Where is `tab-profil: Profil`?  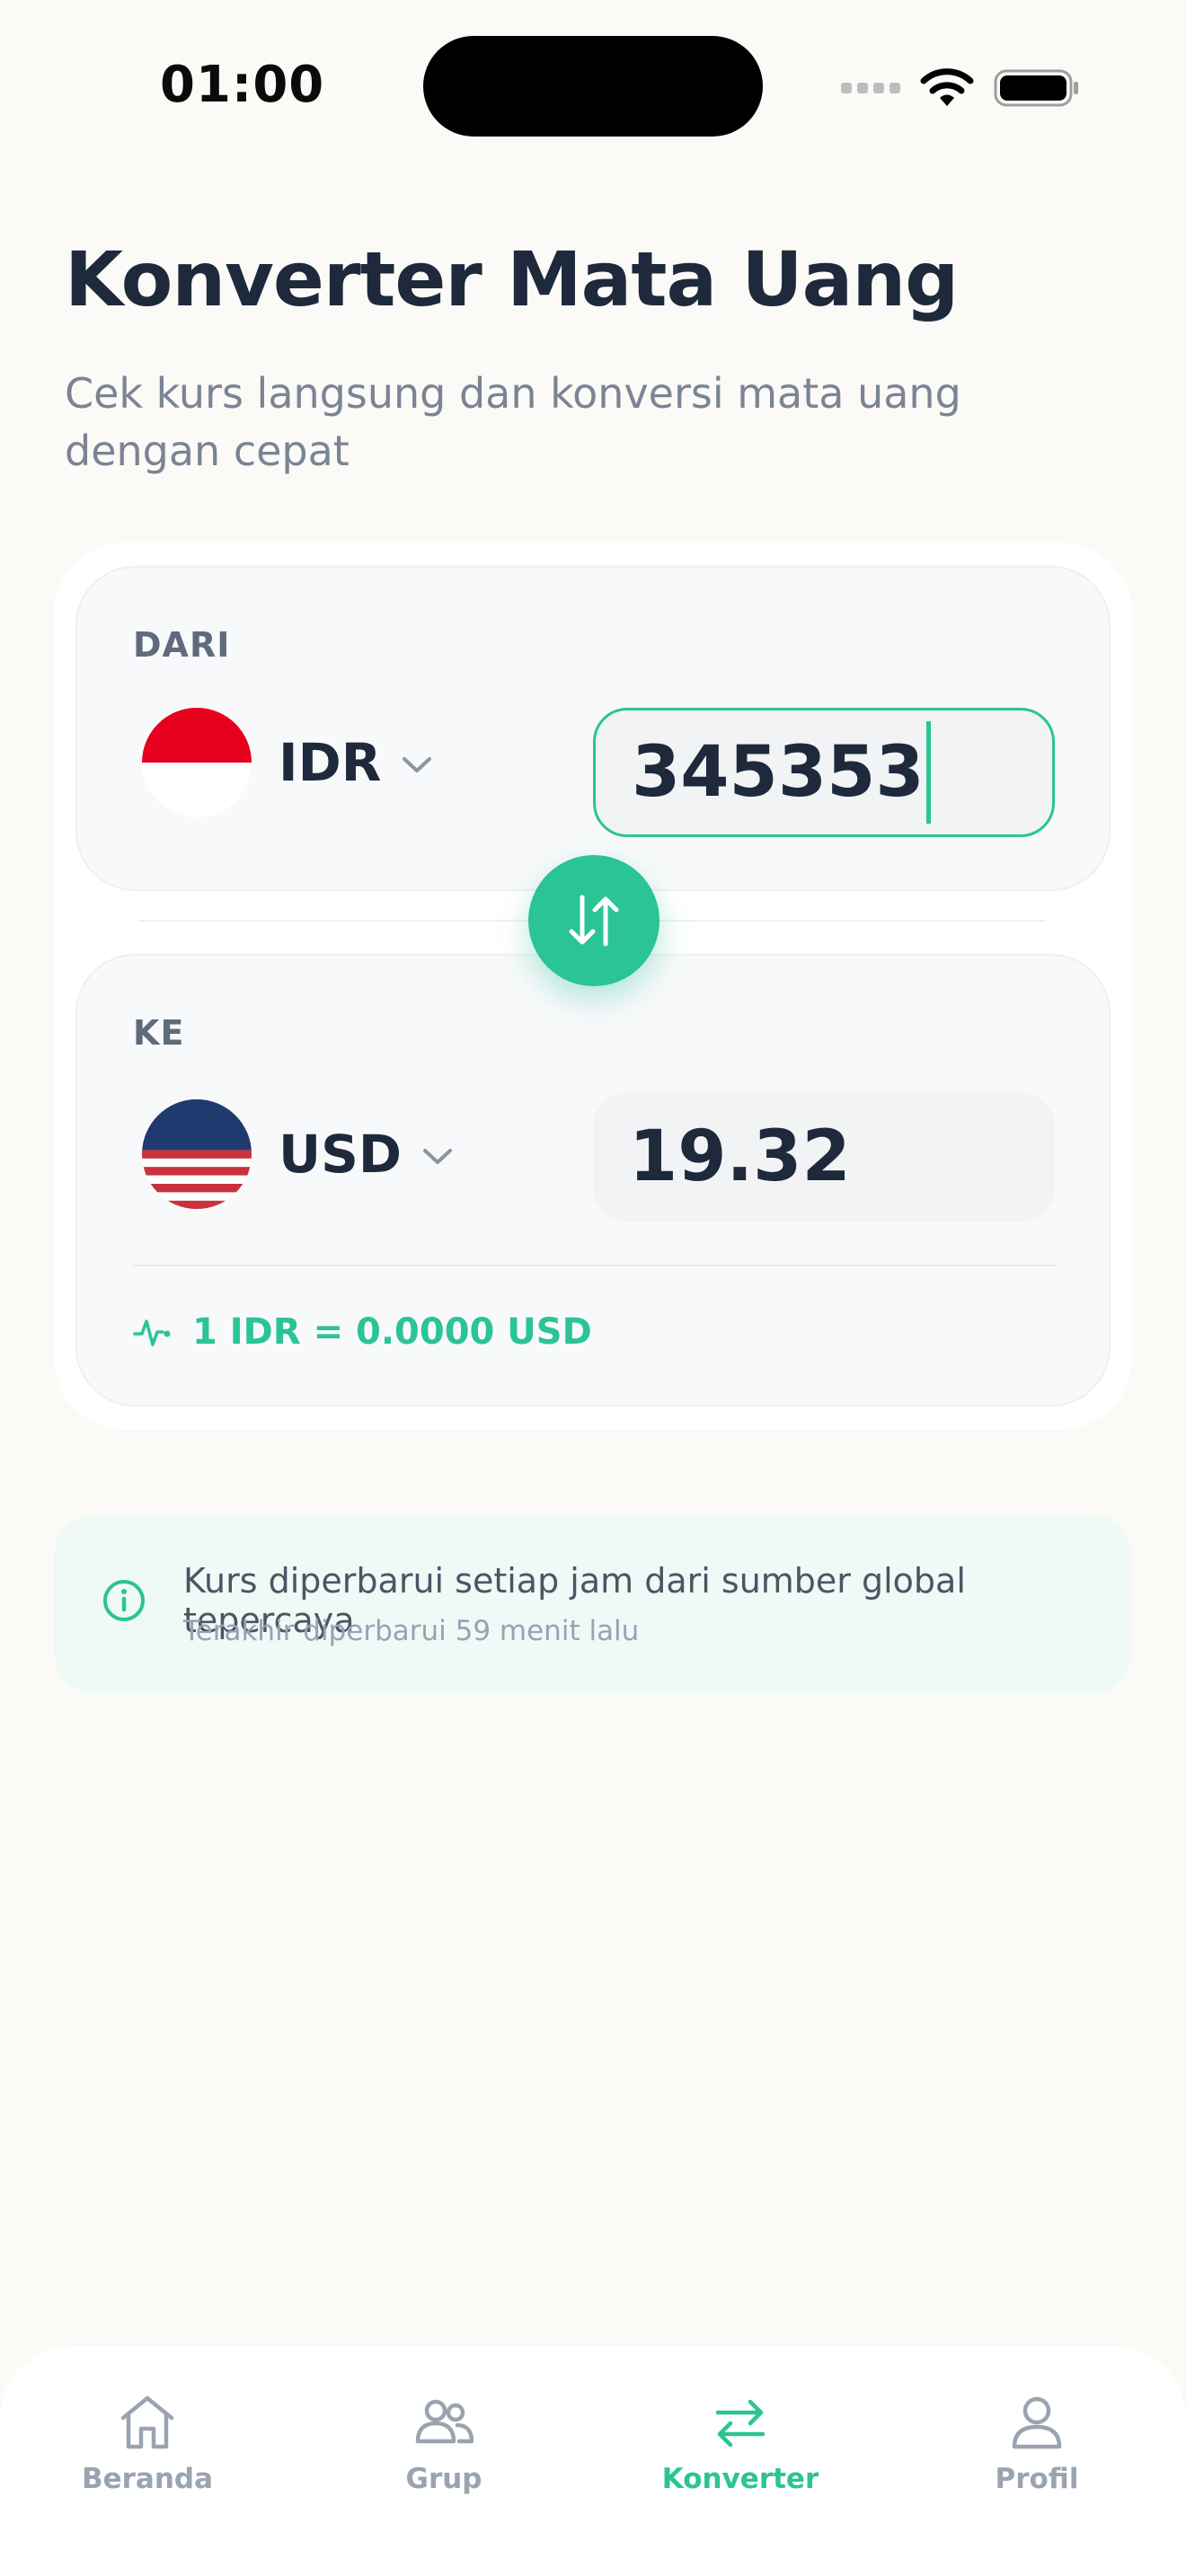 tab-profil: Profil is located at coordinates (1037, 2443).